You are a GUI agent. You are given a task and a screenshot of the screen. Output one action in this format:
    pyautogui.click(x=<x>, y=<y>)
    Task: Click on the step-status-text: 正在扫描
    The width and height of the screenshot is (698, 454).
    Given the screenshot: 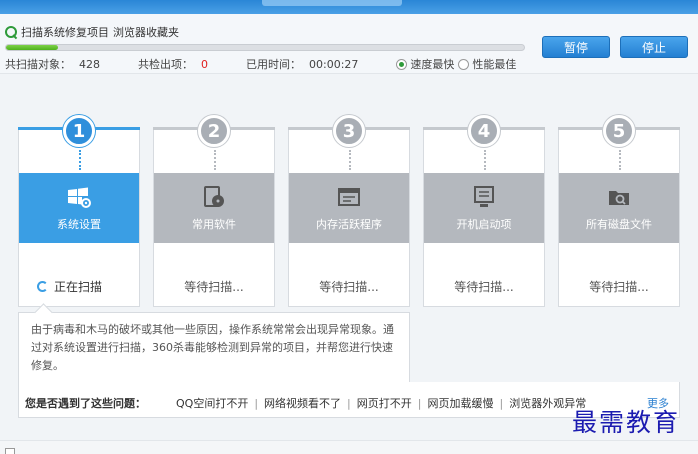 What is the action you would take?
    pyautogui.click(x=78, y=287)
    